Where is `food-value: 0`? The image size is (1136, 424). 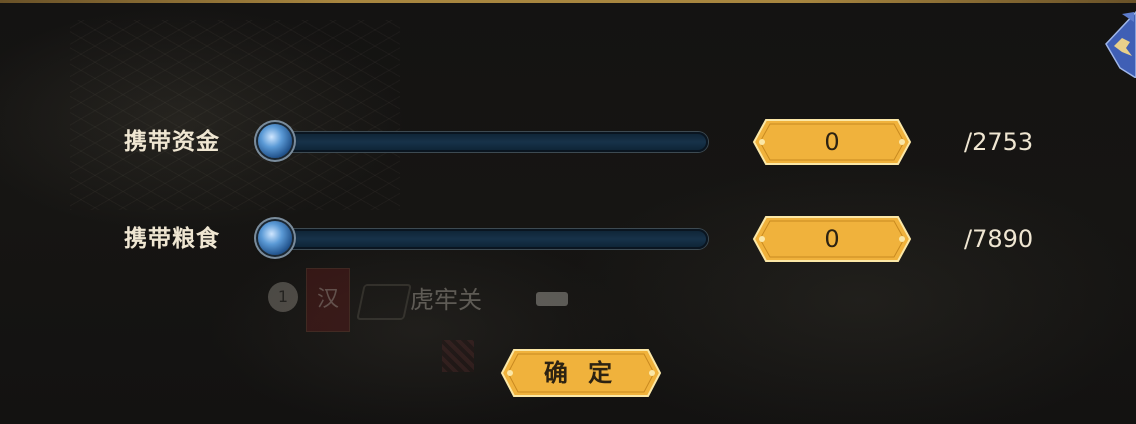
food-value: 0 is located at coordinates (832, 239).